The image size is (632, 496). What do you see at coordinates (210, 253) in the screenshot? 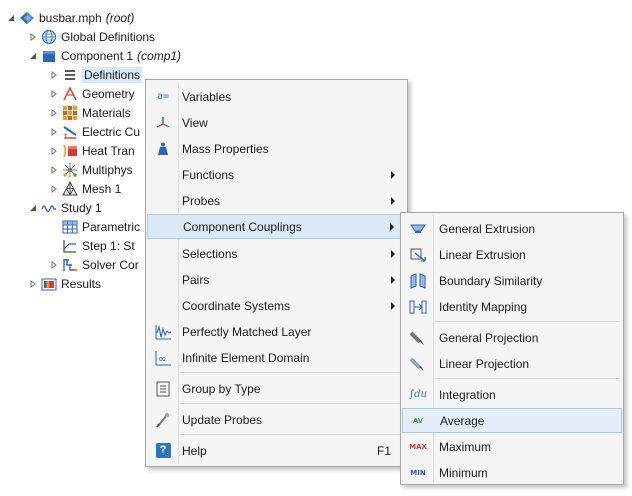
I see `menu-item-selections-label: Selections` at bounding box center [210, 253].